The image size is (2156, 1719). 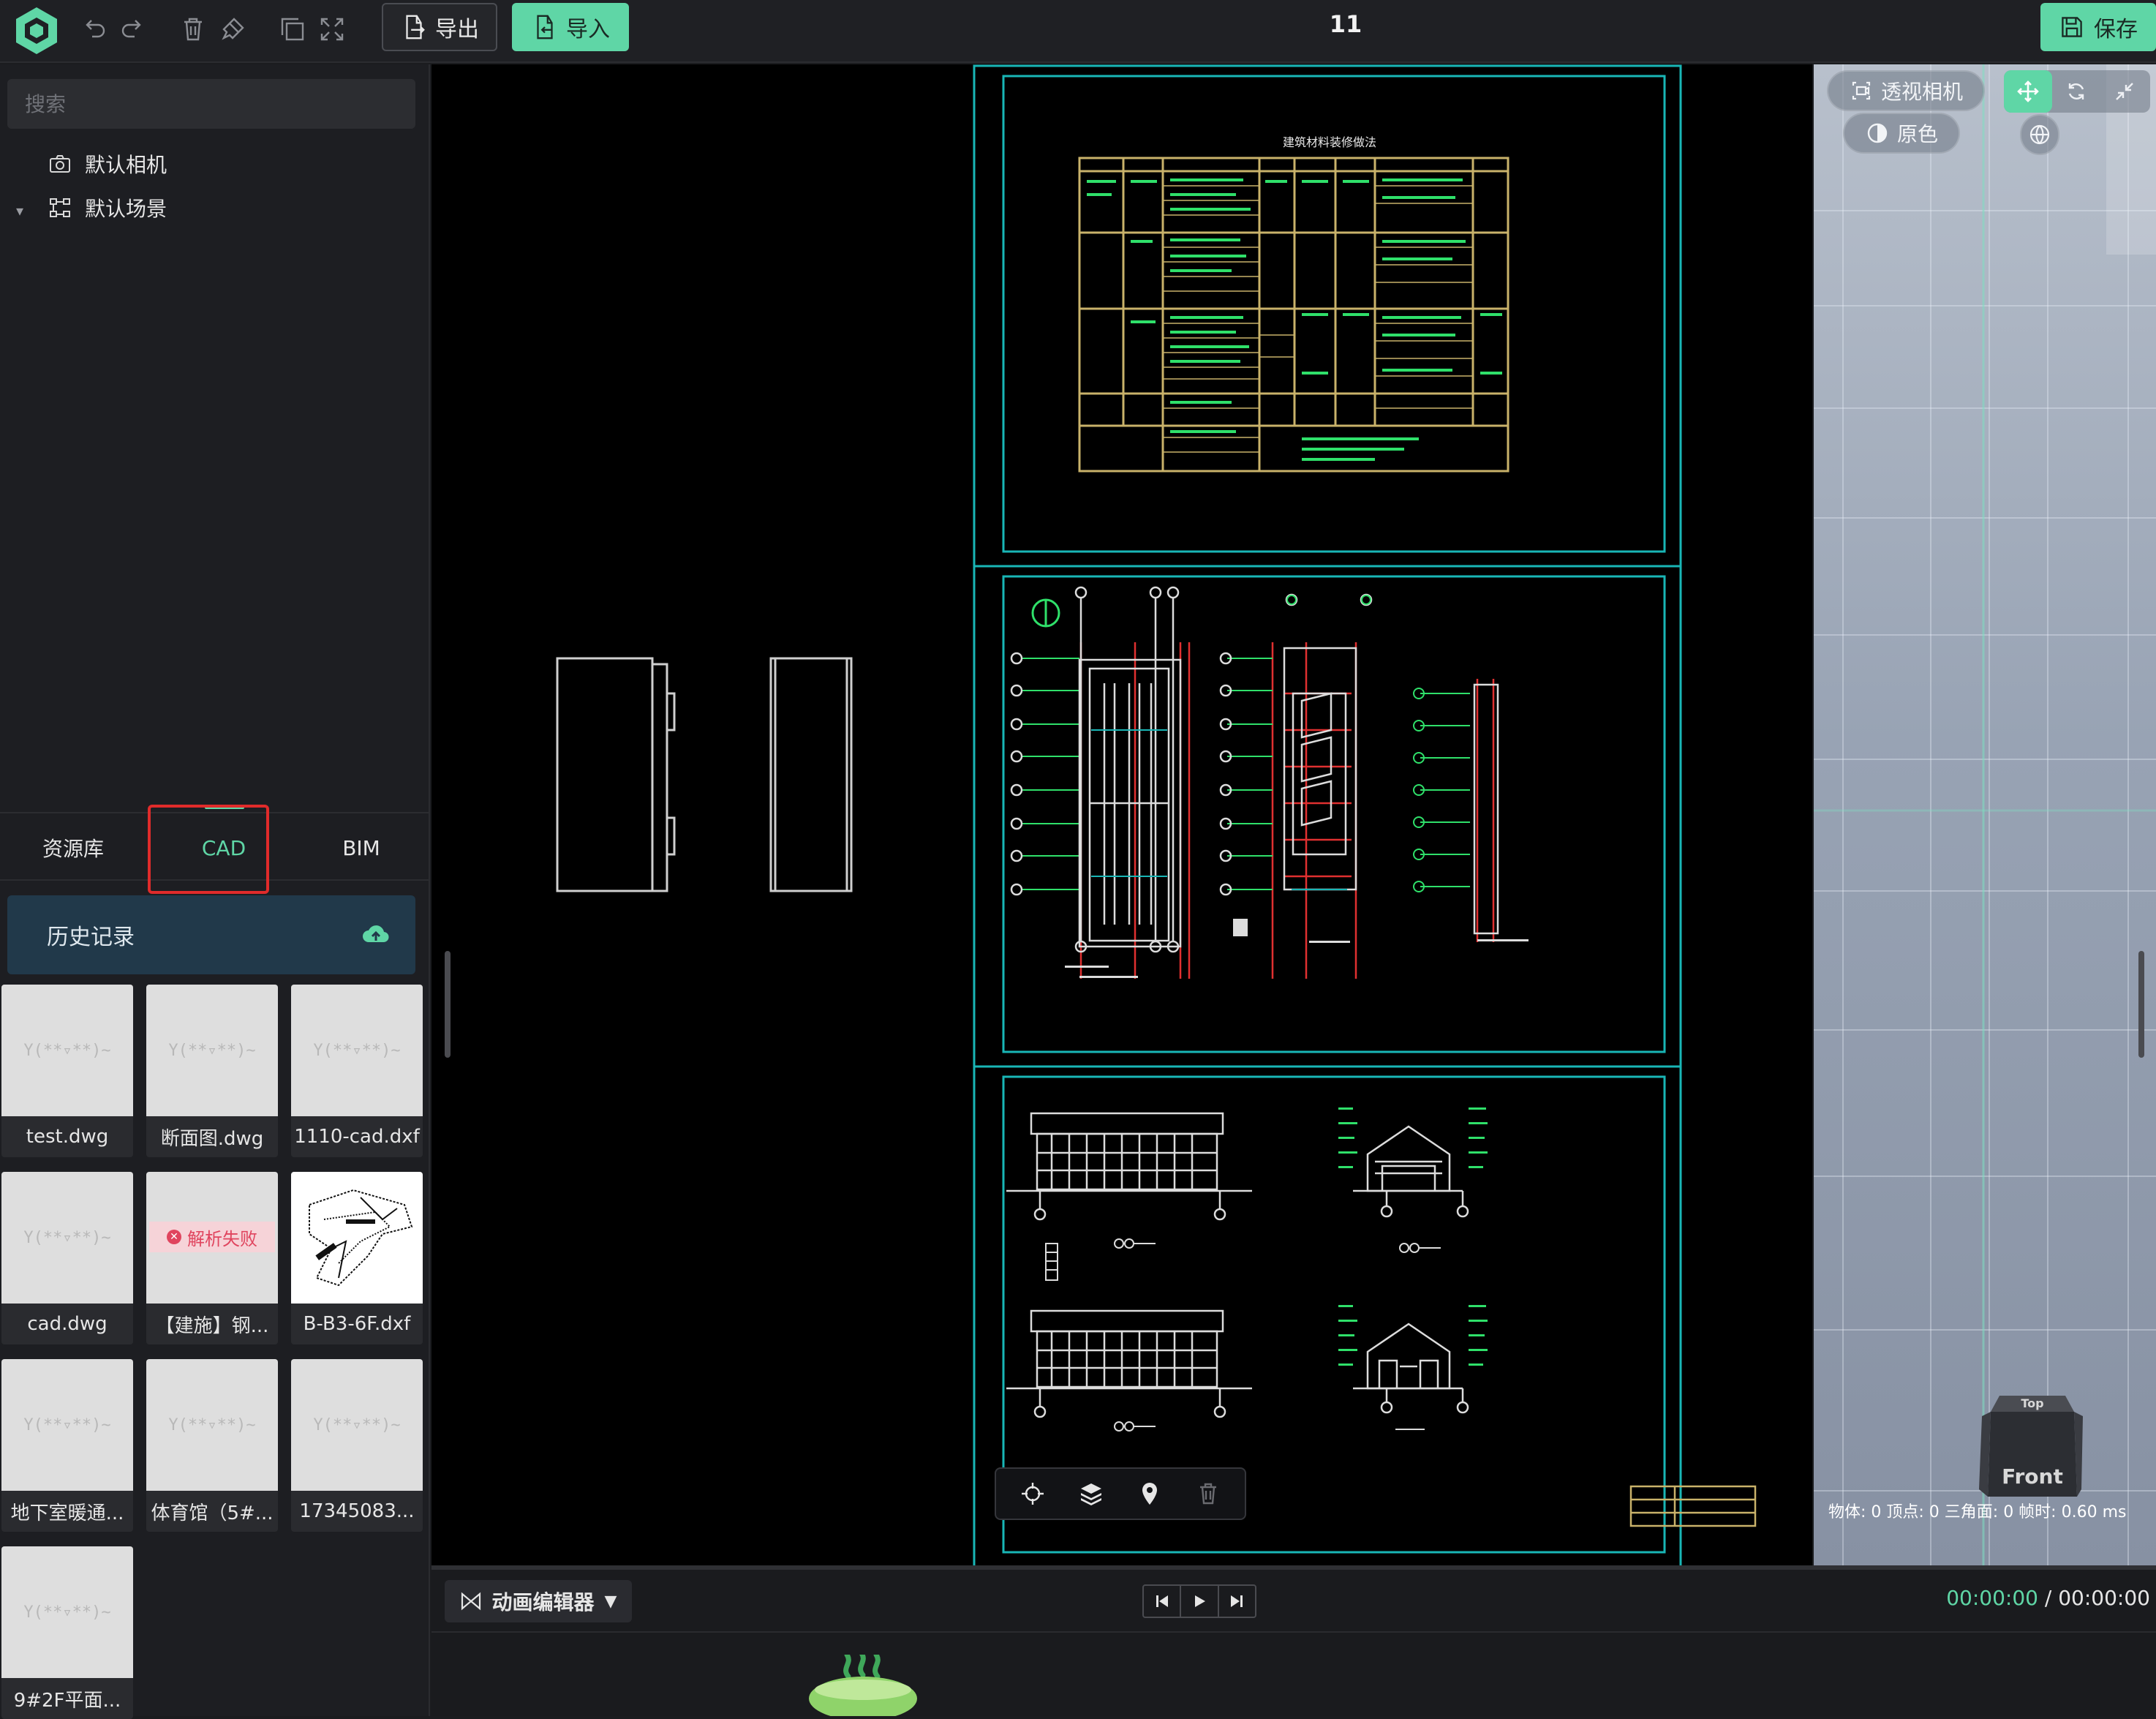 I want to click on brush-icon, so click(x=232, y=29).